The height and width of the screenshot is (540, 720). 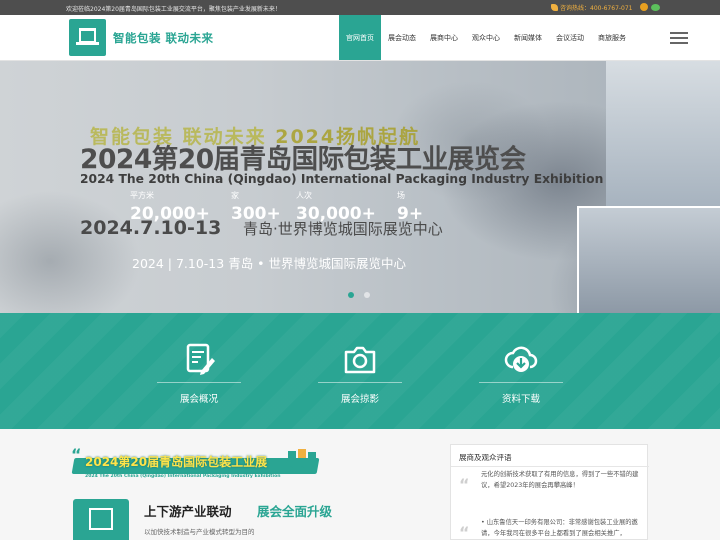 I want to click on nav-conference: 会议活动, so click(x=570, y=37).